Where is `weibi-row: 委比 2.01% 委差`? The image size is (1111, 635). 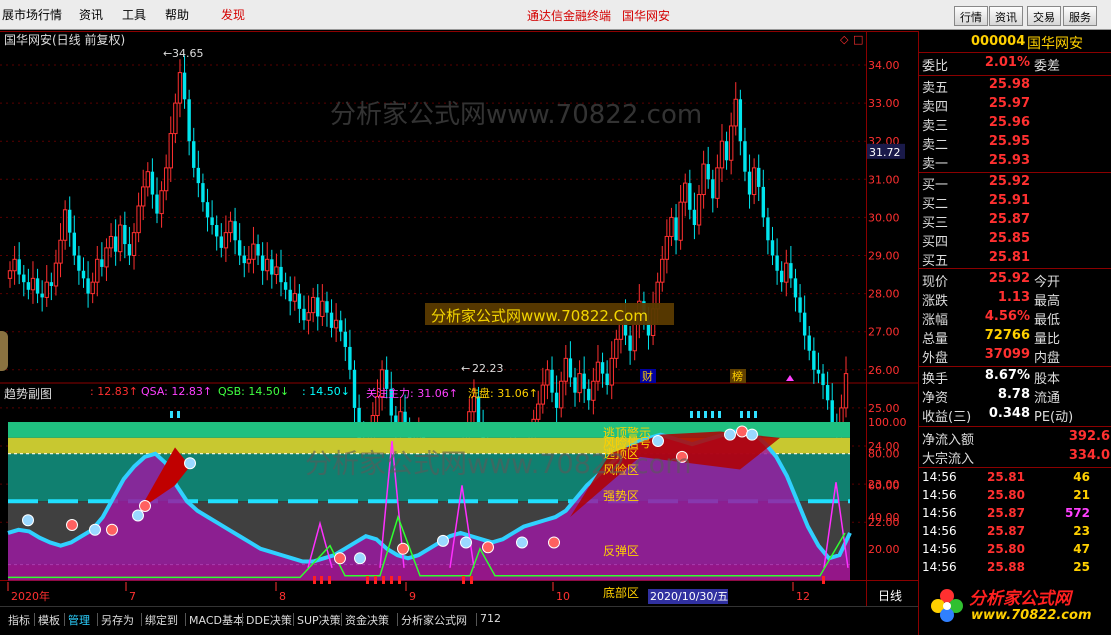
weibi-row: 委比 2.01% 委差 is located at coordinates (1015, 64).